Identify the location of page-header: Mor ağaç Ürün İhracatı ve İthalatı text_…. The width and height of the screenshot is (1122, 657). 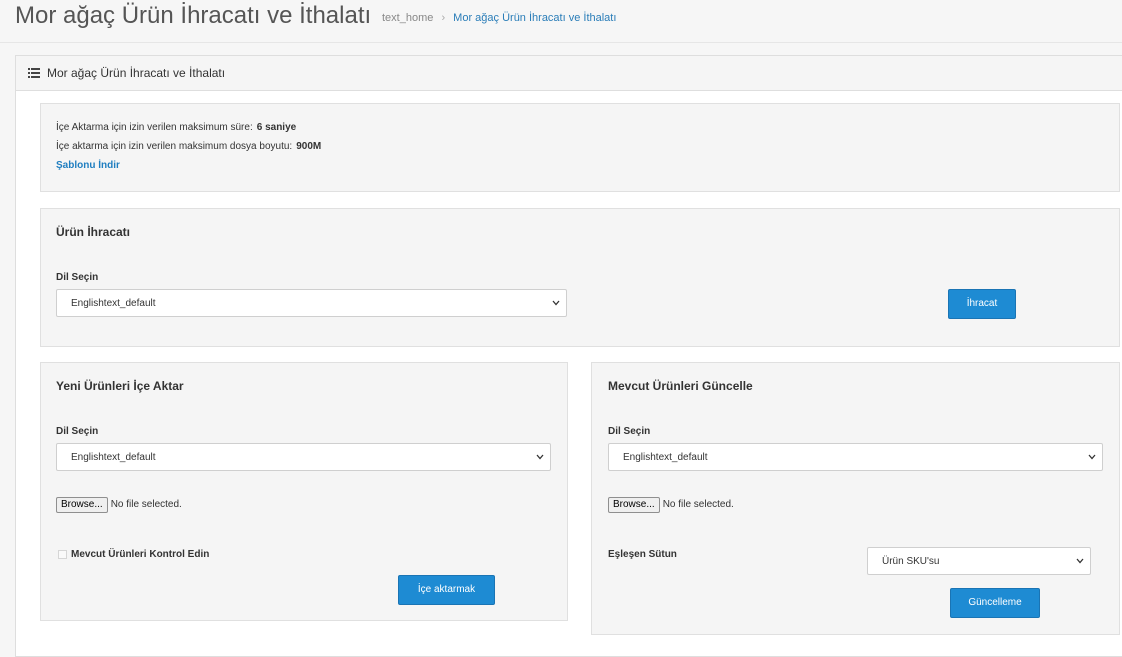
(561, 21).